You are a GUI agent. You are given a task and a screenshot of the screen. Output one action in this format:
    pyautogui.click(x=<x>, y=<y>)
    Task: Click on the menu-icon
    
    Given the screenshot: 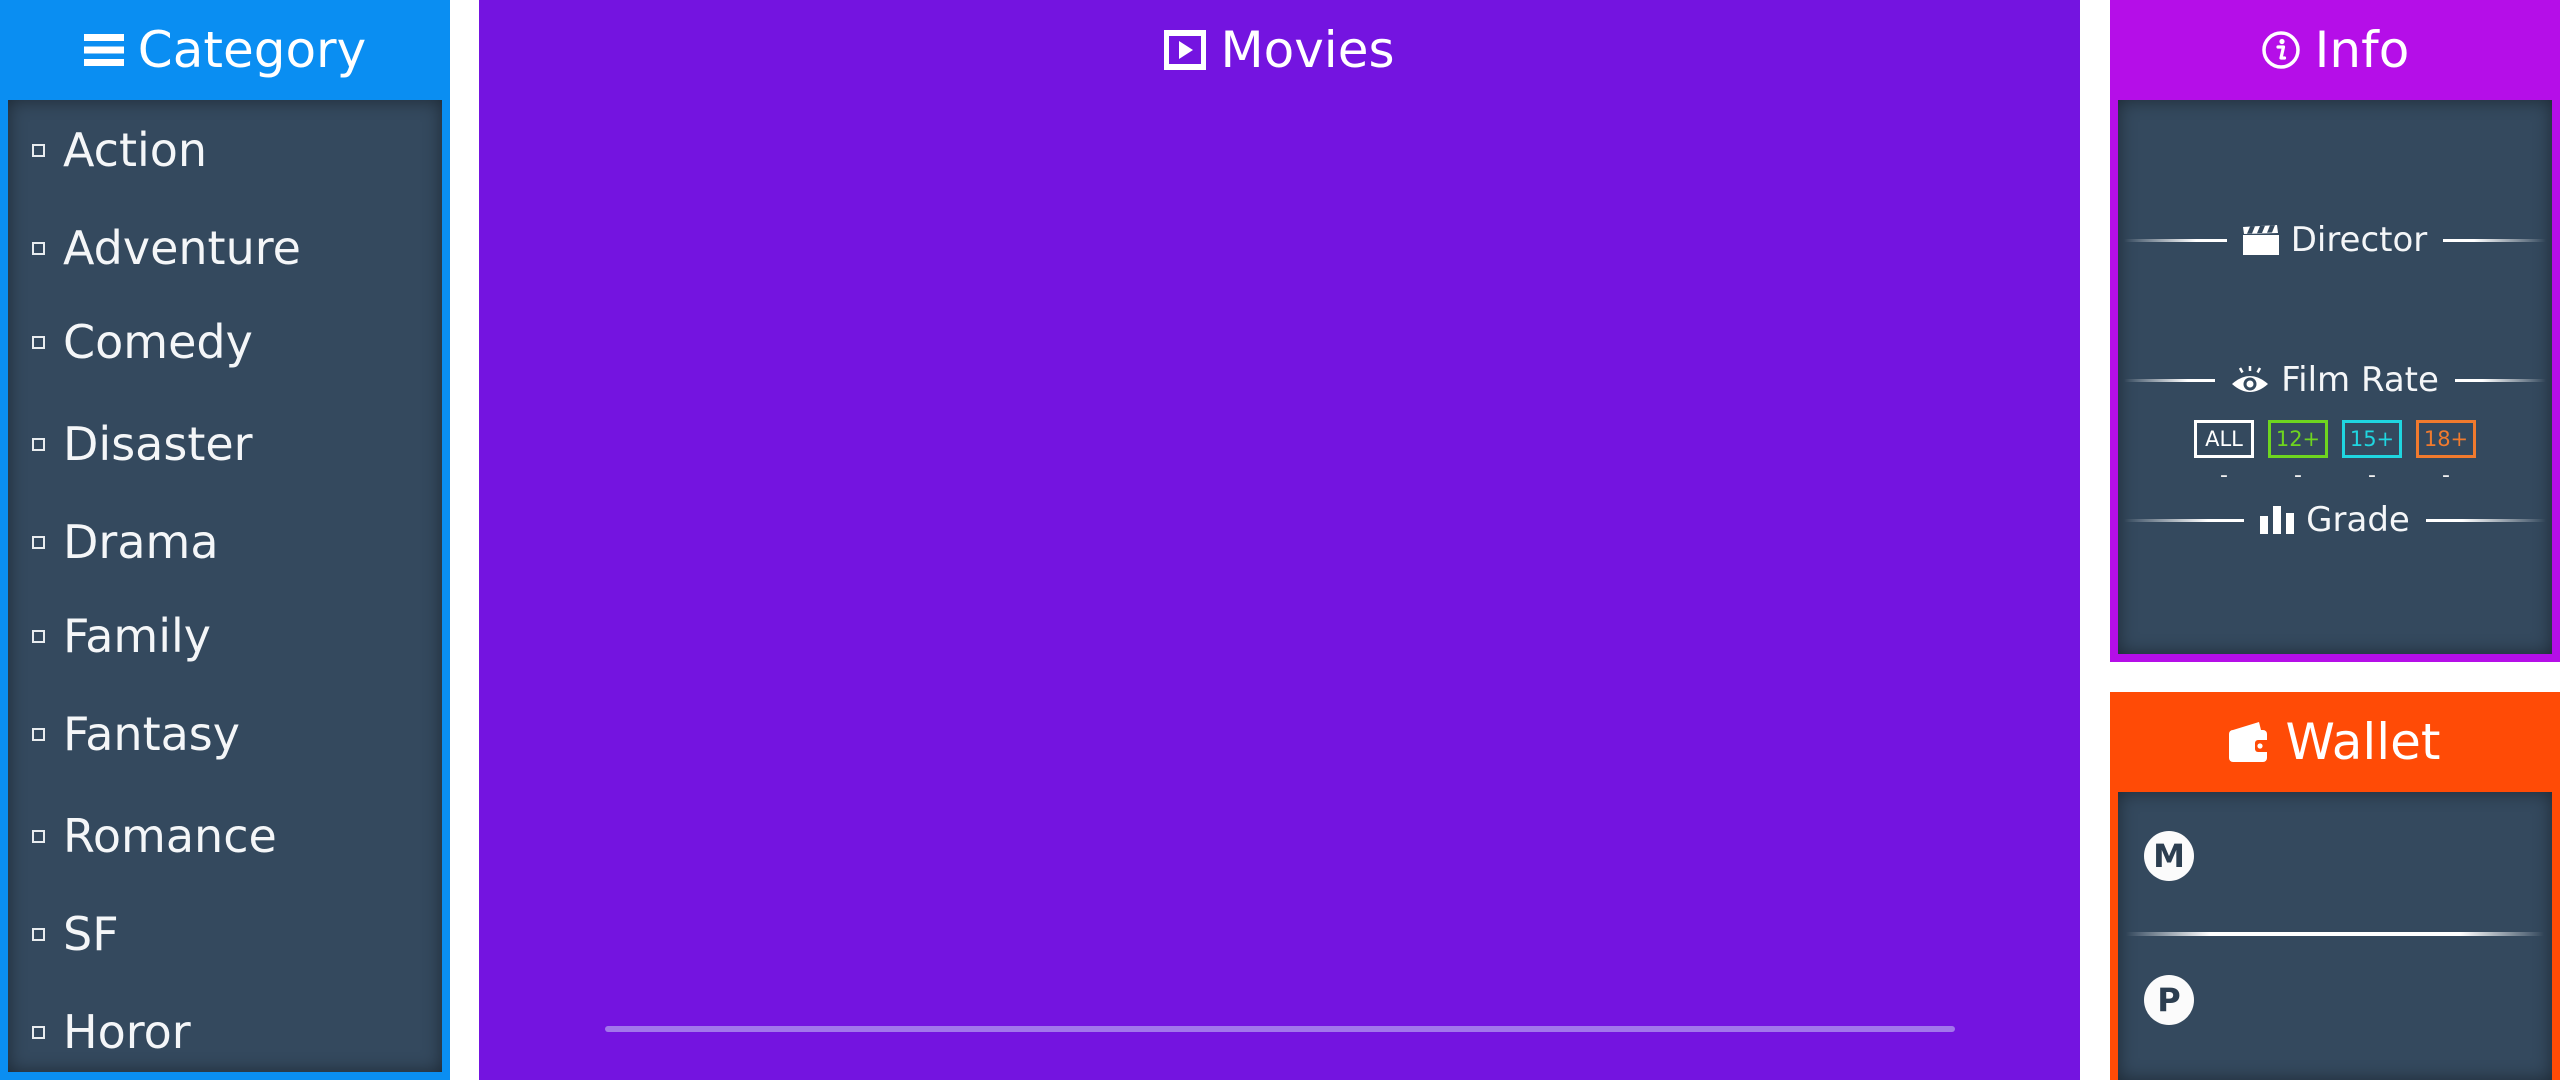 What is the action you would take?
    pyautogui.click(x=103, y=50)
    